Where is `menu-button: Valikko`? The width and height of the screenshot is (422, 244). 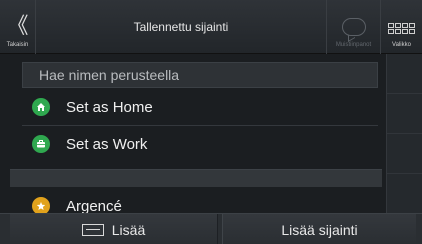
menu-button: Valikko is located at coordinates (401, 27).